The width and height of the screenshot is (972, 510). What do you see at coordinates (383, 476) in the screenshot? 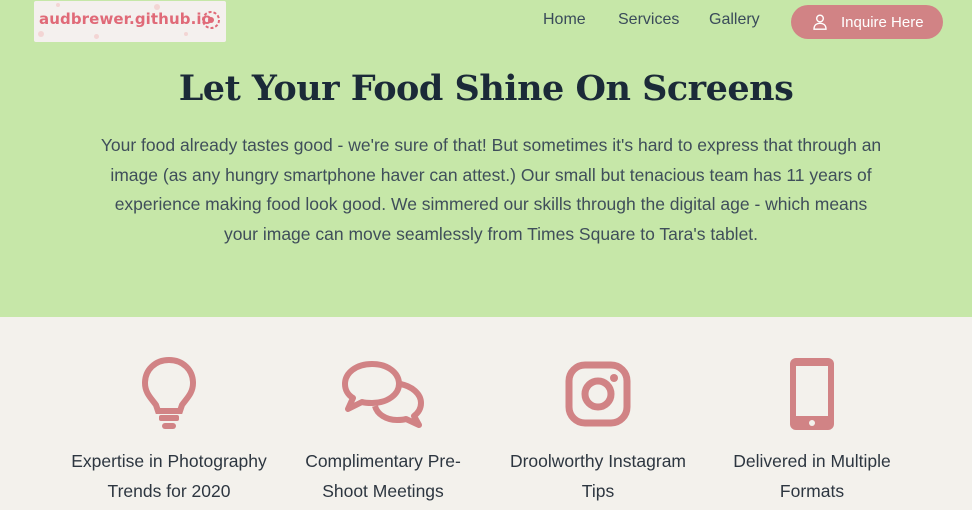
I see `feature-label: Complimentary Pre-Shoot Meetings` at bounding box center [383, 476].